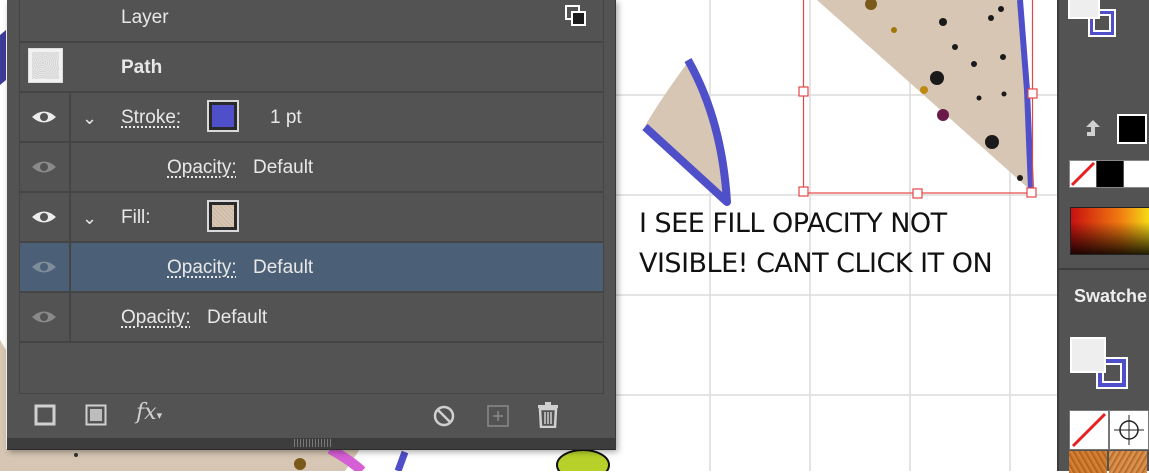  What do you see at coordinates (1102, 365) in the screenshot?
I see `swatches-fill-stroke-icon` at bounding box center [1102, 365].